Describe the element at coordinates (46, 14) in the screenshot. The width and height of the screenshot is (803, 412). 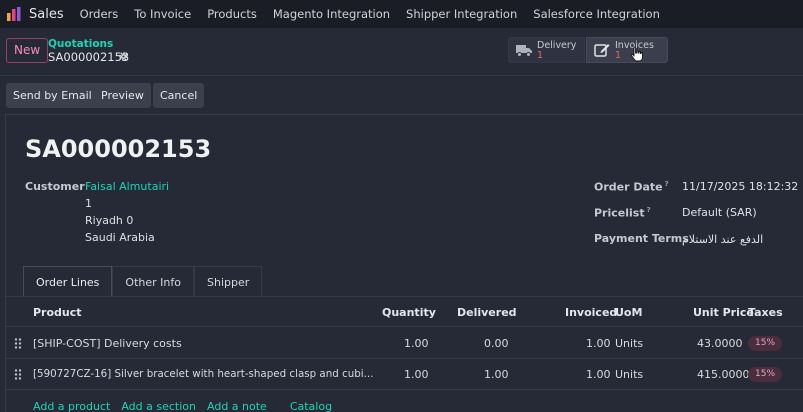
I see `nav-app-name: Sales` at that location.